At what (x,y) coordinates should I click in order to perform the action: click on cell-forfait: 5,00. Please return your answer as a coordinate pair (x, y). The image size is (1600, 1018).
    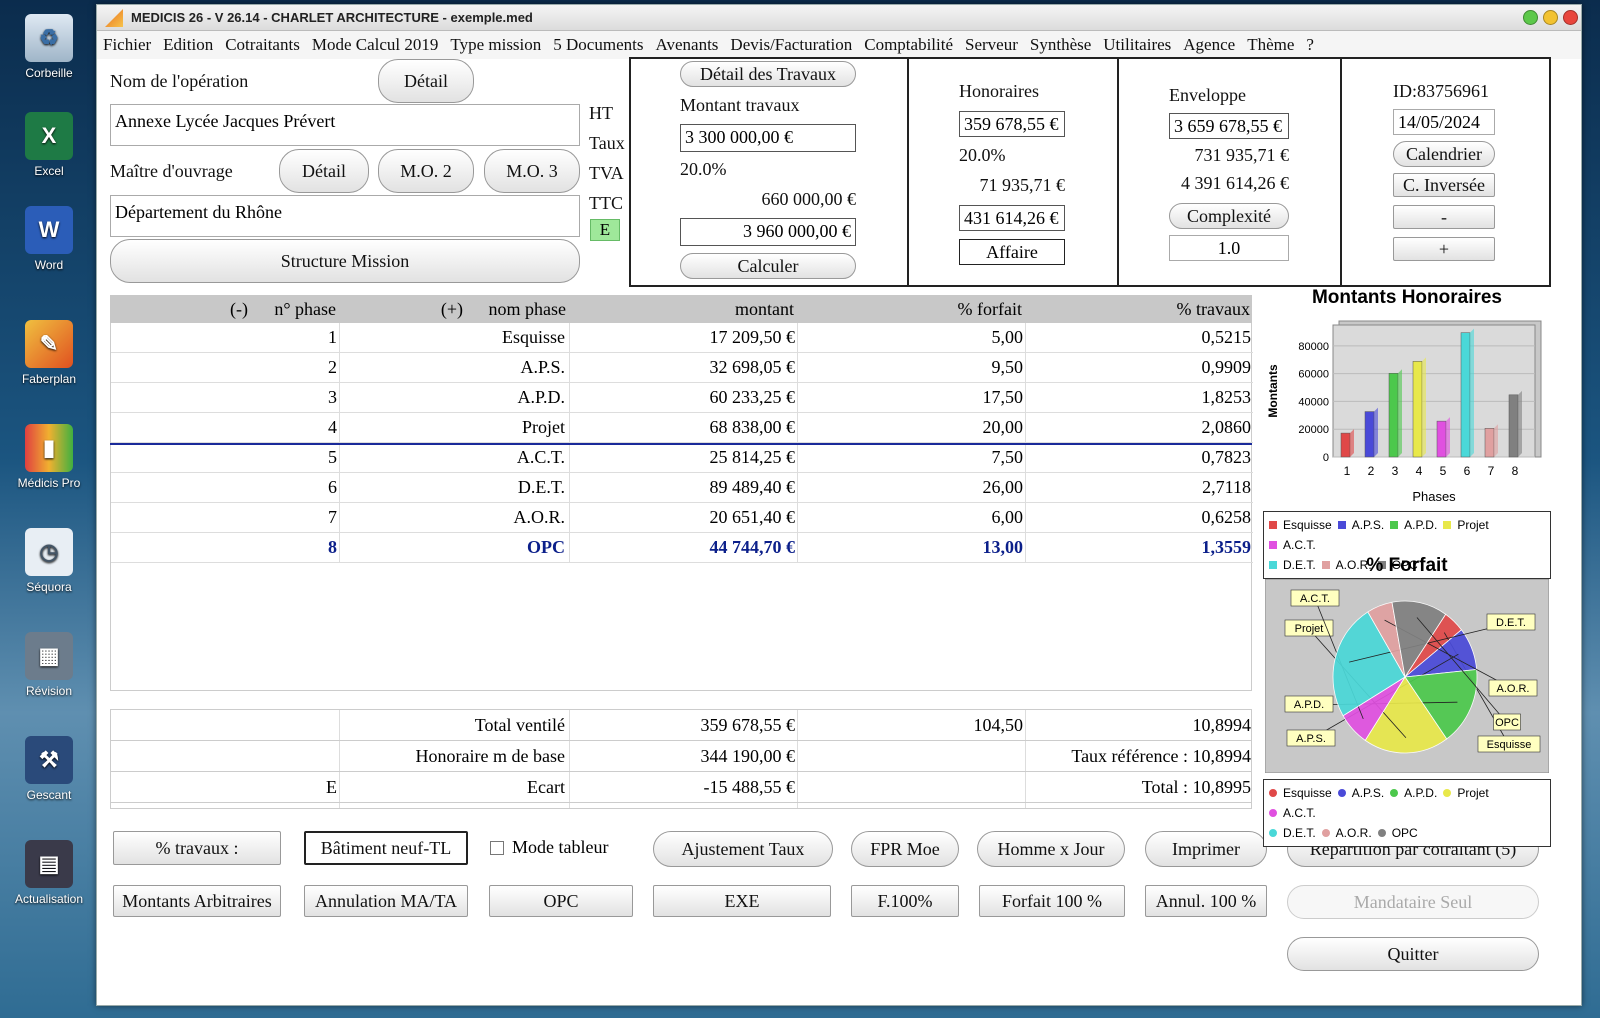
    Looking at the image, I should click on (911, 337).